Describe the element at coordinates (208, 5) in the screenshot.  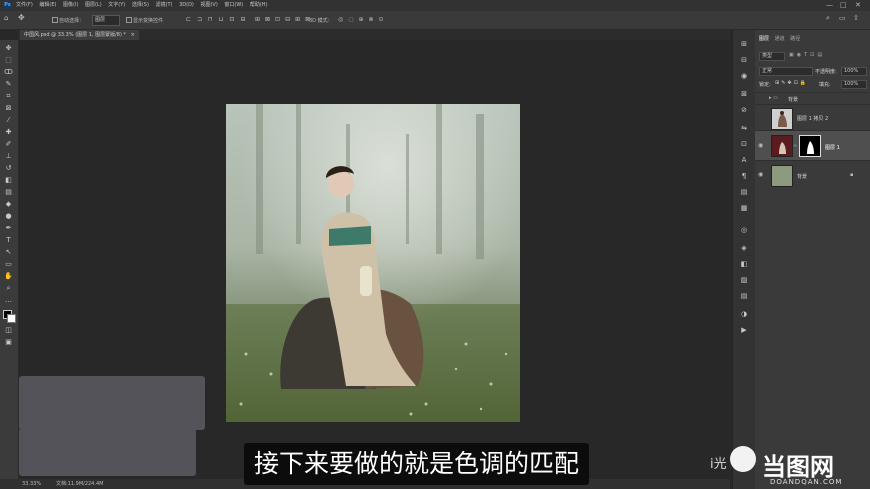
I see `menu-view: 视图(V)` at that location.